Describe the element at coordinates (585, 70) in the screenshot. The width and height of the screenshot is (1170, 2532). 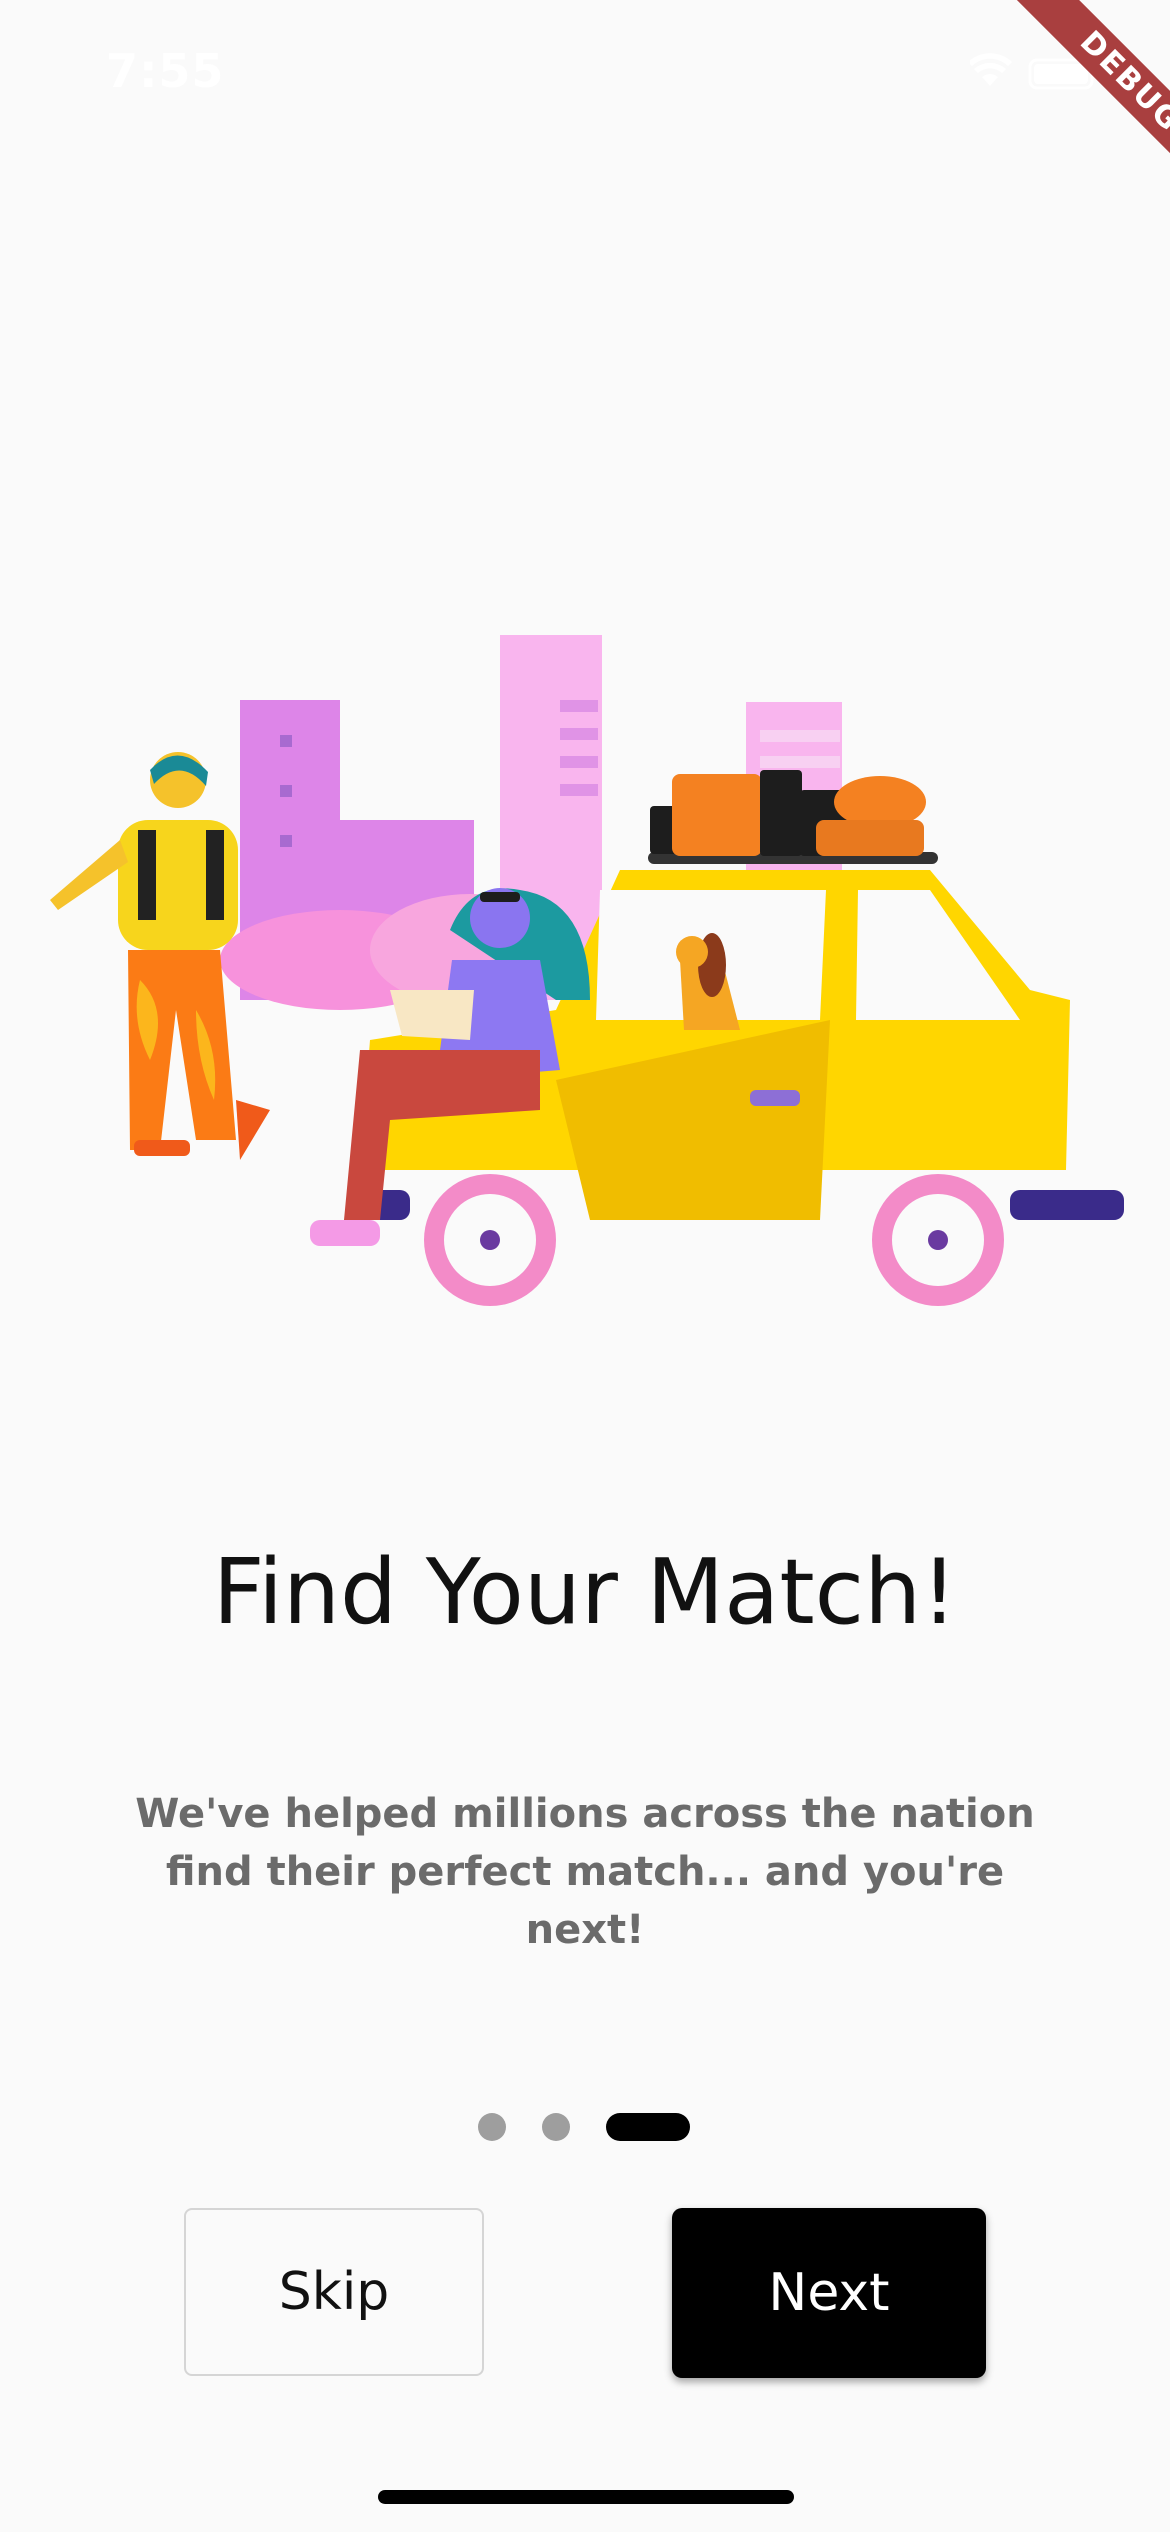
I see `status-bar: 7:55` at that location.